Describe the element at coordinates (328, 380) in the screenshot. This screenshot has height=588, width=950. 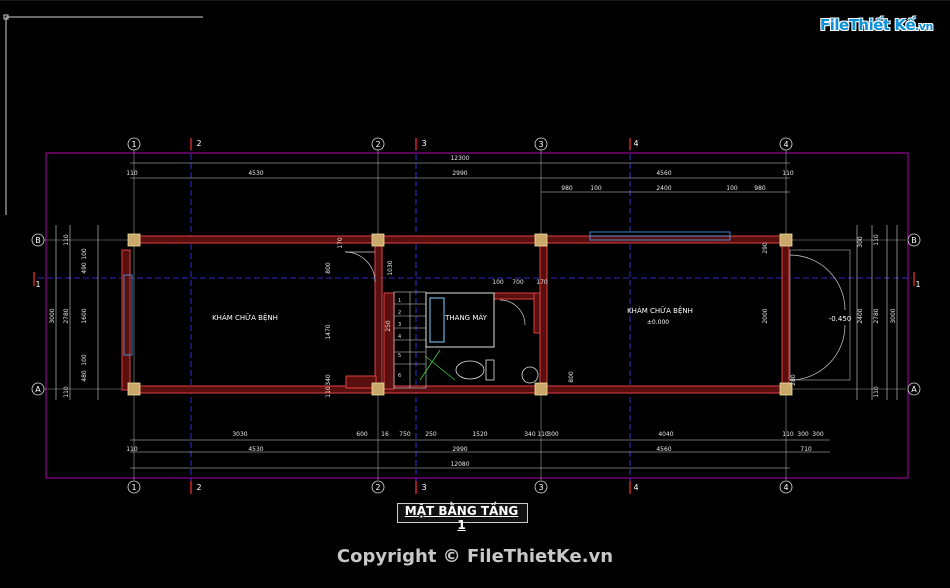
I see `dim-int-5: 340` at that location.